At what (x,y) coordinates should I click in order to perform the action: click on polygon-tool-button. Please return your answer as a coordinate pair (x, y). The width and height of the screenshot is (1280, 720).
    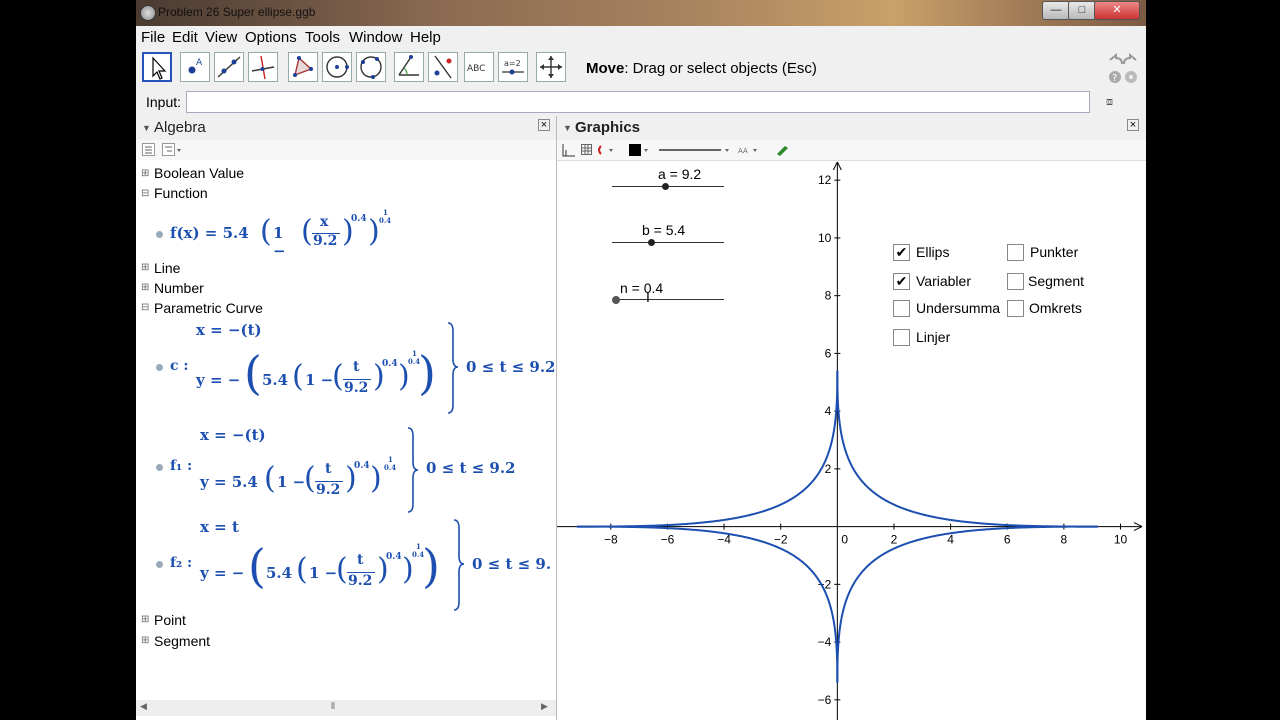
    Looking at the image, I should click on (303, 67).